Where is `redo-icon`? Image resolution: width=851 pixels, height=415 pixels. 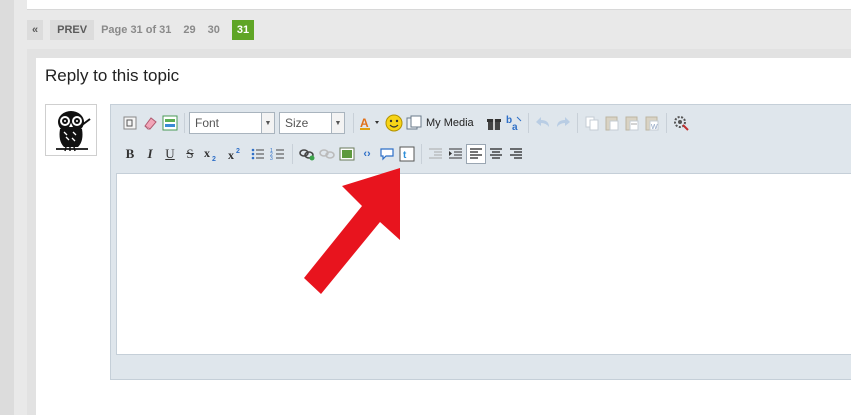
redo-icon is located at coordinates (563, 123).